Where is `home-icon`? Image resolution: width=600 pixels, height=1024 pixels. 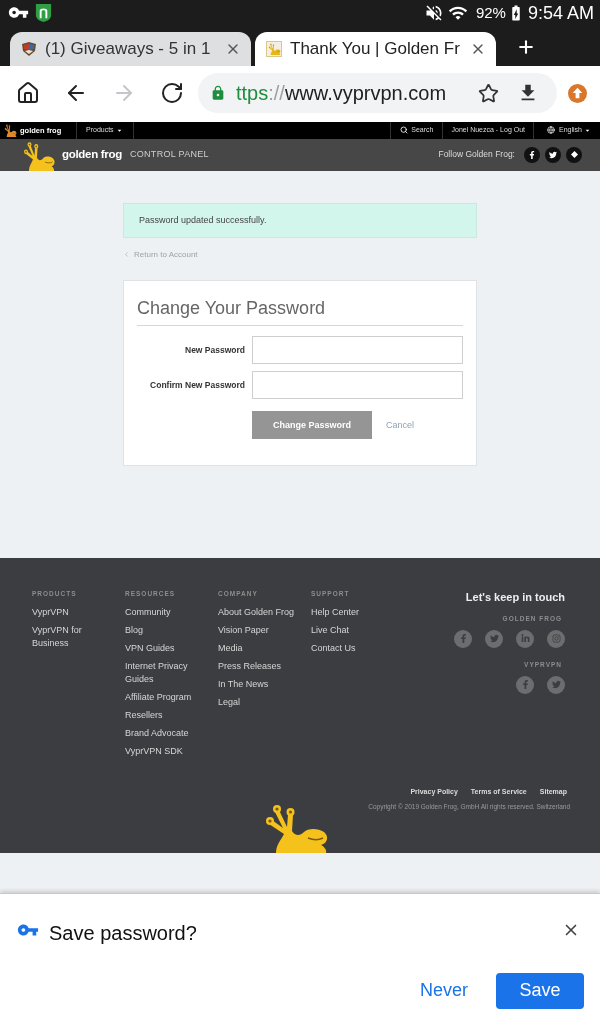
home-icon is located at coordinates (28, 93).